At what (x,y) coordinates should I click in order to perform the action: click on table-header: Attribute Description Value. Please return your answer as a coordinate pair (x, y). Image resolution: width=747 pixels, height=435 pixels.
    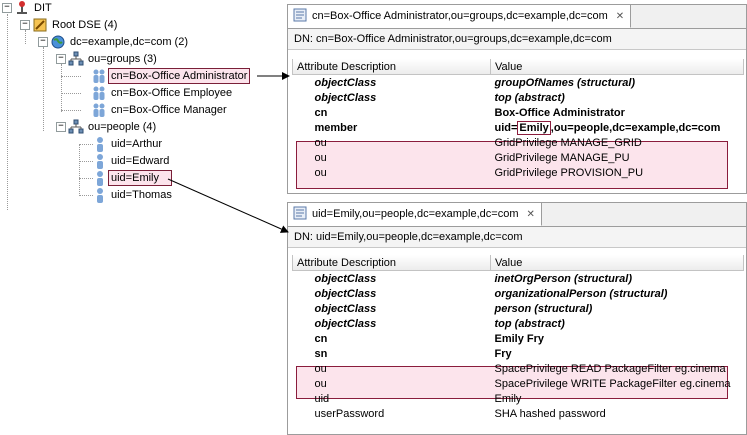
    Looking at the image, I should click on (518, 67).